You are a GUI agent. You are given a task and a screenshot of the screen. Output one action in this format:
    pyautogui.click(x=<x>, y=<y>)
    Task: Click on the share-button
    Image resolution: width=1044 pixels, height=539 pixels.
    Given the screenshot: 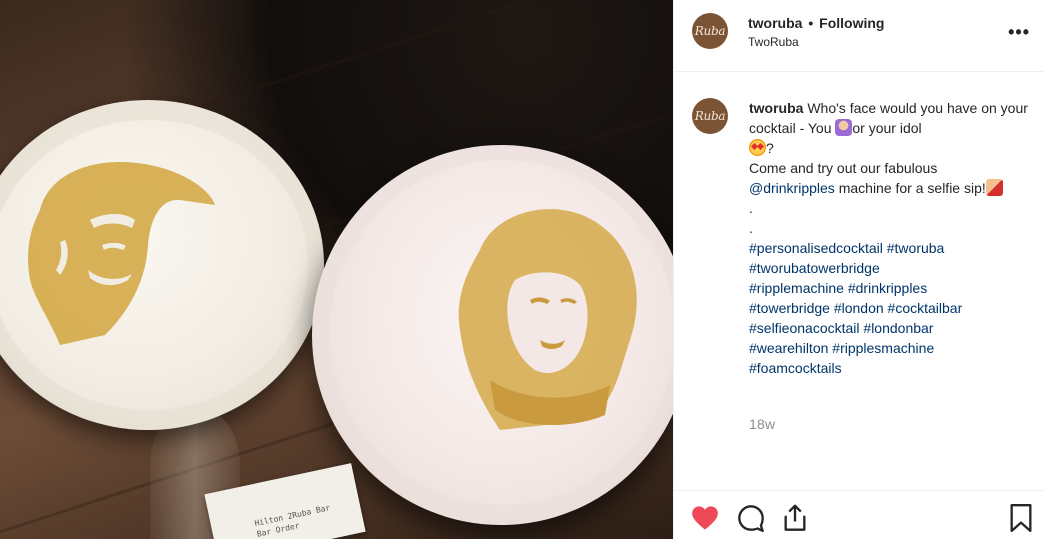 What is the action you would take?
    pyautogui.click(x=795, y=518)
    